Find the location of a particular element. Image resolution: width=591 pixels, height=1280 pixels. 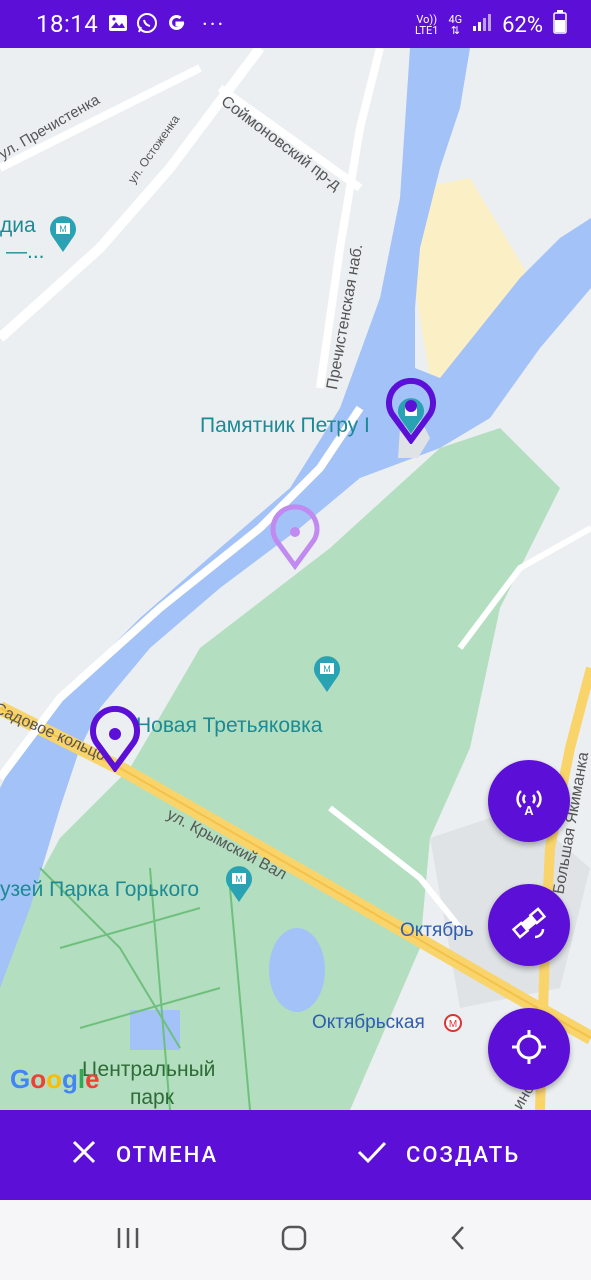

signal-icon is located at coordinates (482, 25).